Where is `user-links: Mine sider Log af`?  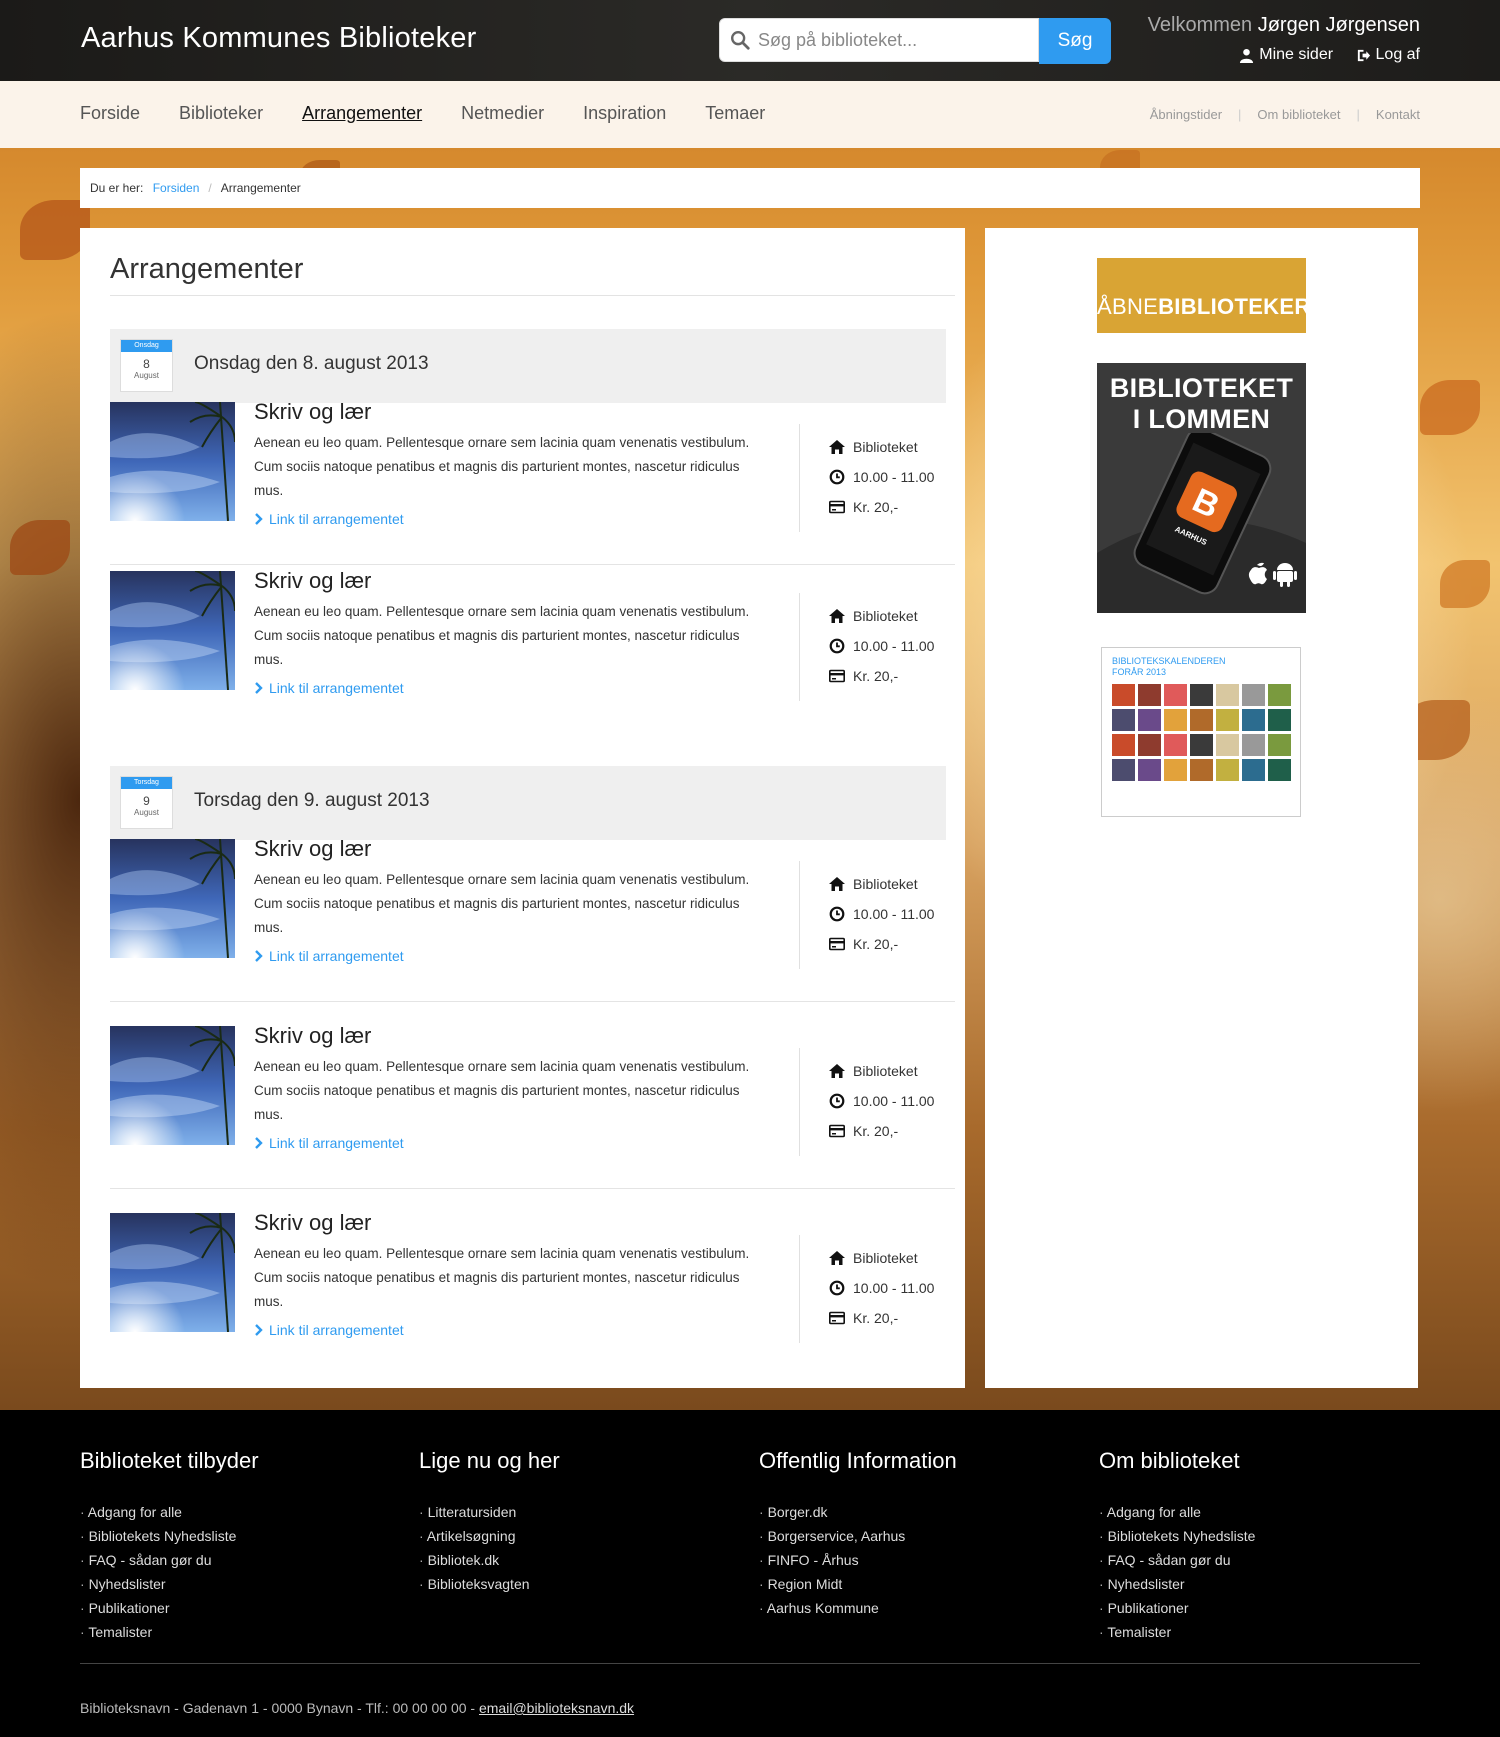 user-links: Mine sider Log af is located at coordinates (1320, 57).